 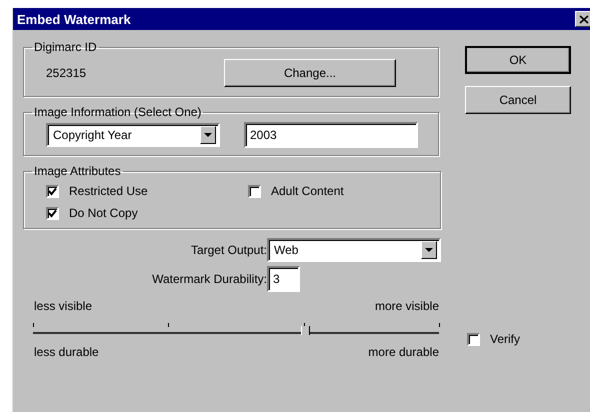 What do you see at coordinates (209, 279) in the screenshot?
I see `durability-label: Watermark Durability:` at bounding box center [209, 279].